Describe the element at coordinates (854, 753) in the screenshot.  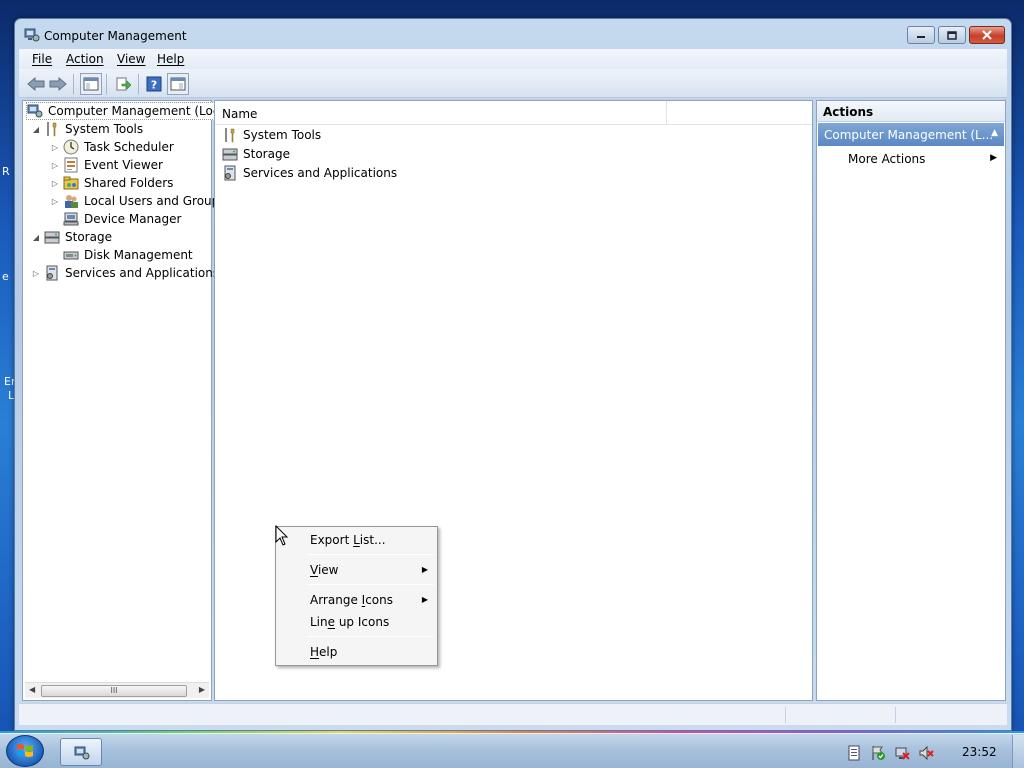
I see `tray-document-icon` at that location.